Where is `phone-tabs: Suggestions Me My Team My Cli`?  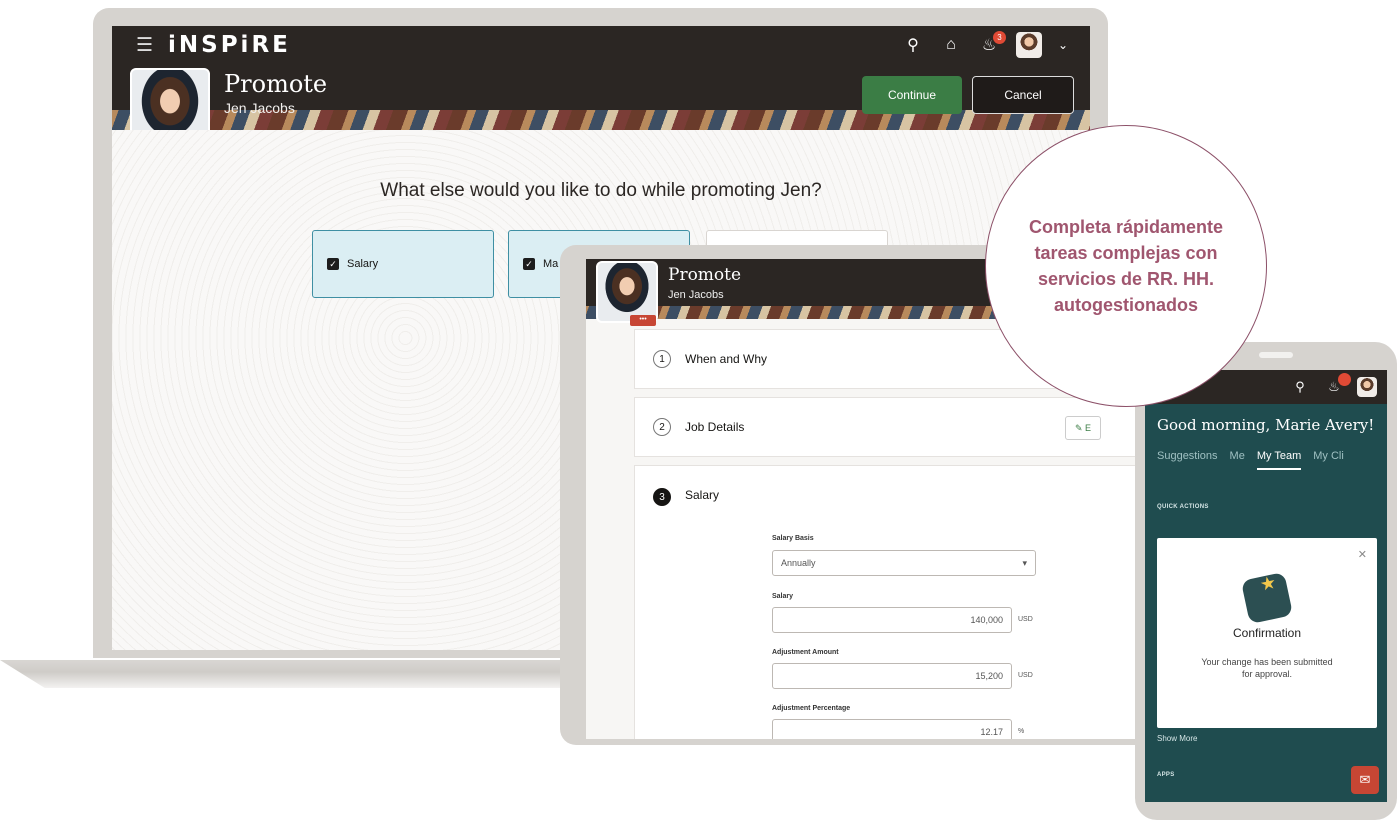
phone-tabs: Suggestions Me My Team My Cli is located at coordinates (1250, 460).